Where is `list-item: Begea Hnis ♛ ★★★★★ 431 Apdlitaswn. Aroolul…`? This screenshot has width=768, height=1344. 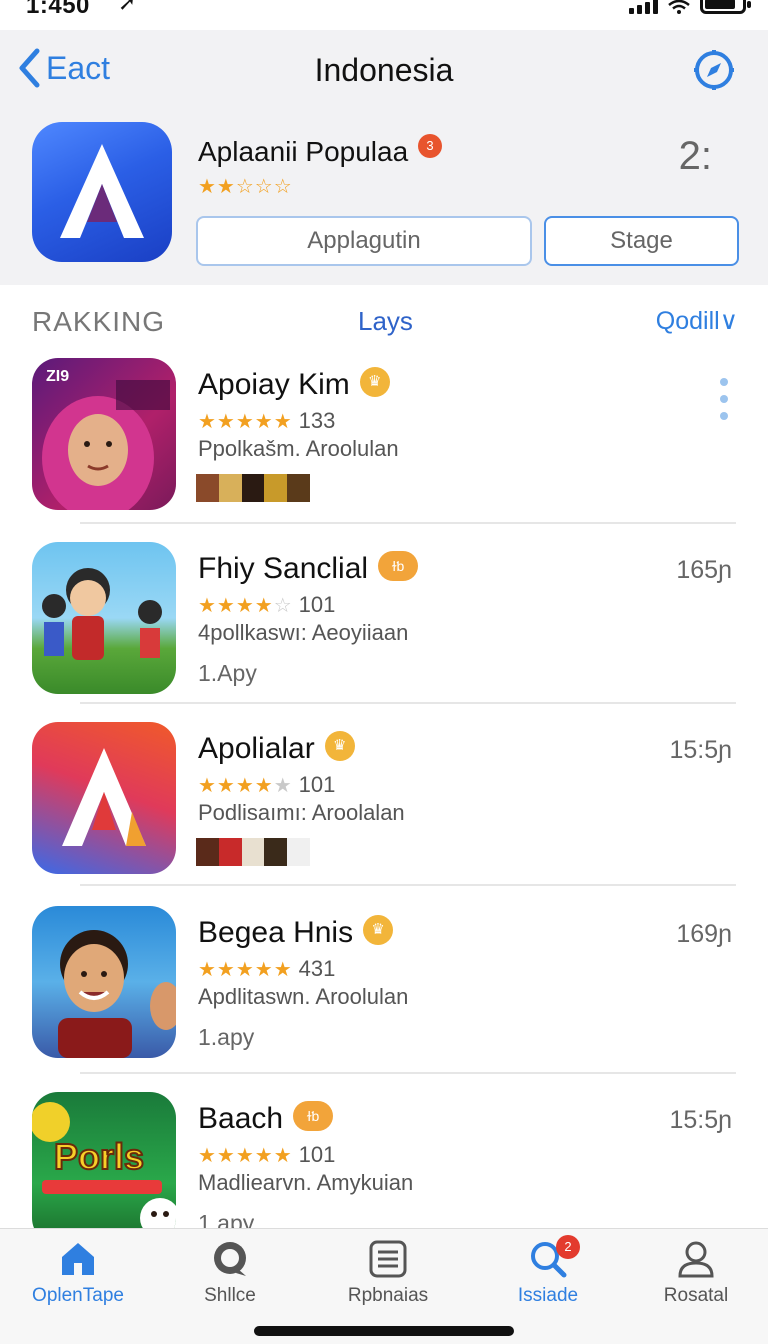 list-item: Begea Hnis ♛ ★★★★★ 431 Apdlitaswn. Aroolul… is located at coordinates (384, 991).